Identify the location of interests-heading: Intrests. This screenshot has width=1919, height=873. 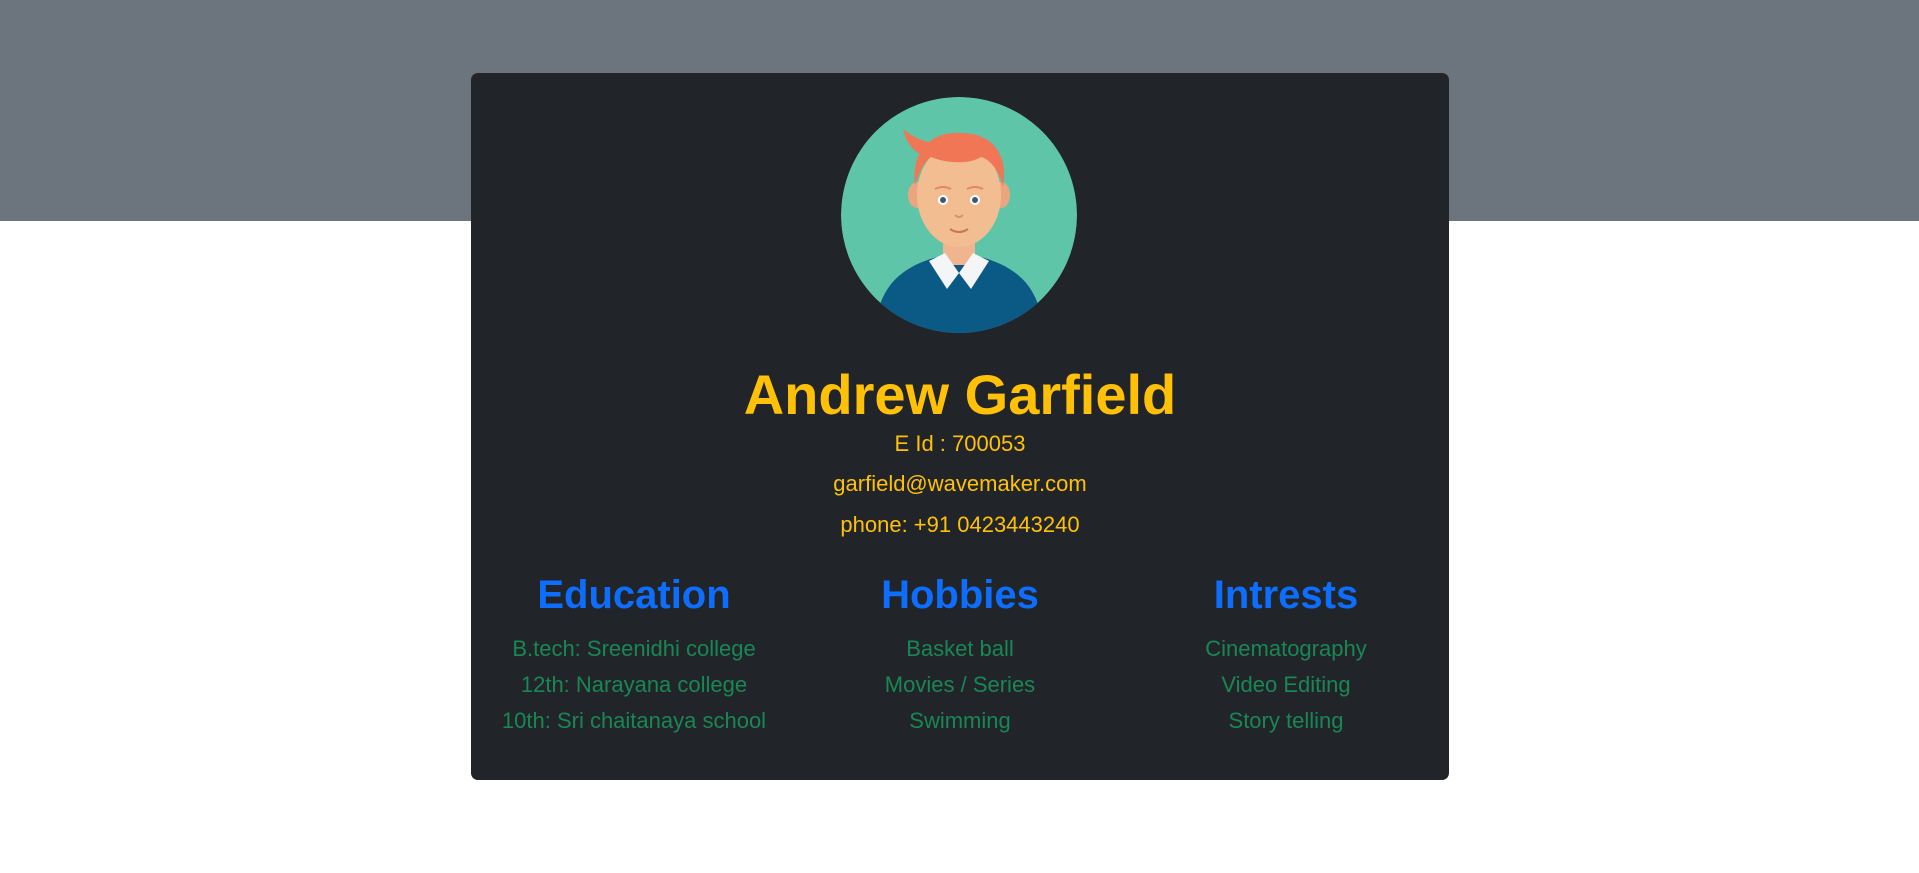
(1286, 595).